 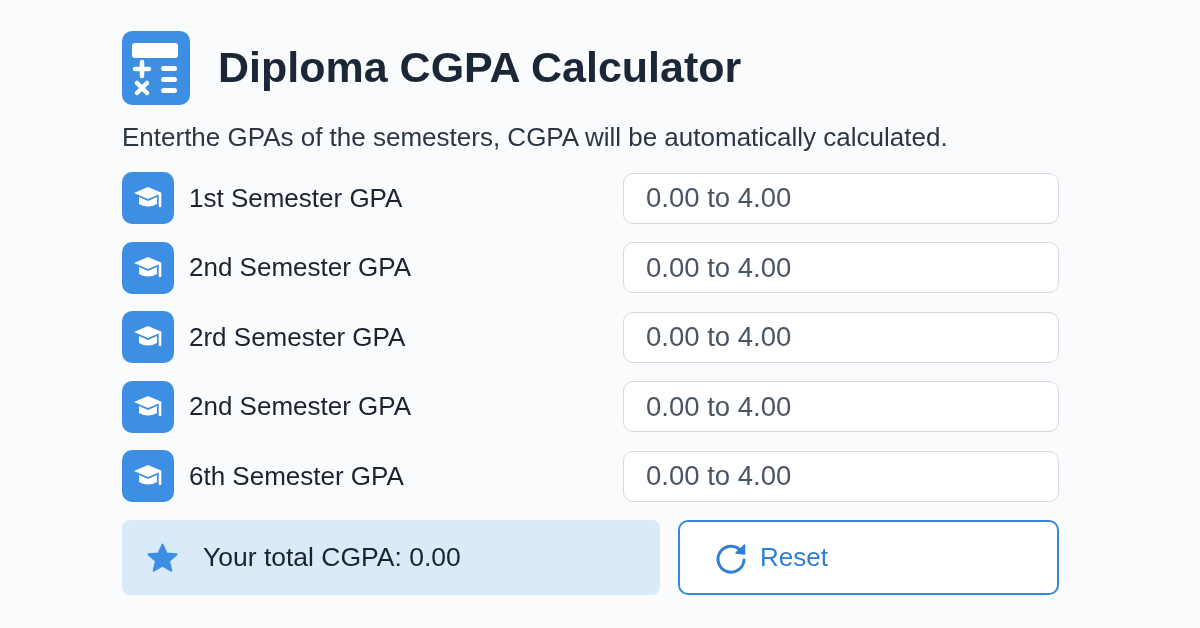 I want to click on instructions-text: Enterthe GPAs of the semesters, CGPA will be automatically calculated., so click(x=535, y=137).